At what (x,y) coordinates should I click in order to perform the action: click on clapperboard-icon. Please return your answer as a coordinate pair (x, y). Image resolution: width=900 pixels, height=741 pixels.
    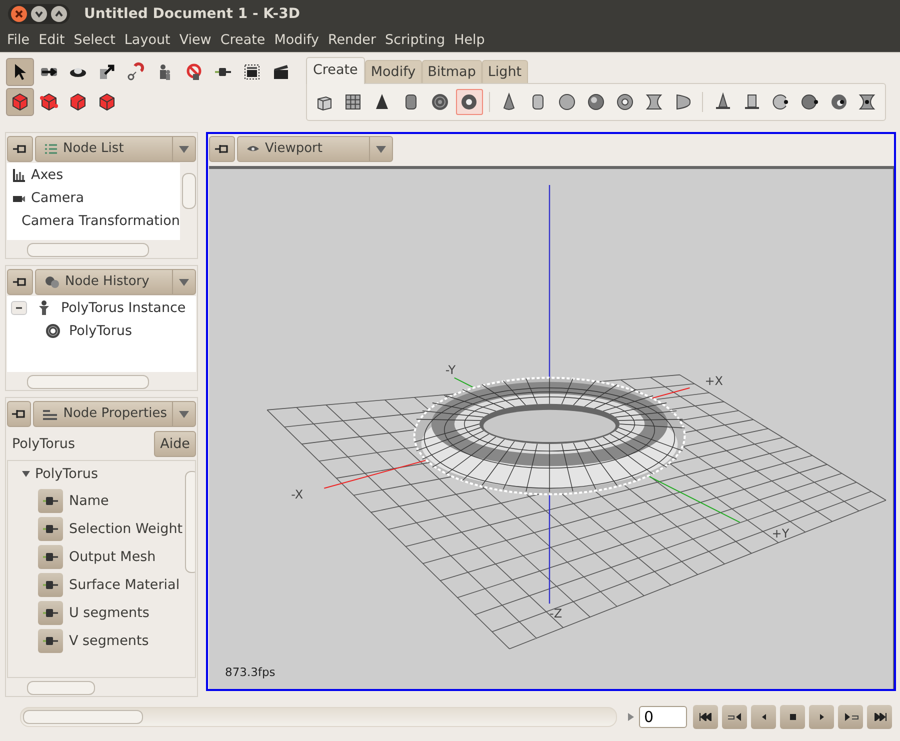
    Looking at the image, I should click on (252, 72).